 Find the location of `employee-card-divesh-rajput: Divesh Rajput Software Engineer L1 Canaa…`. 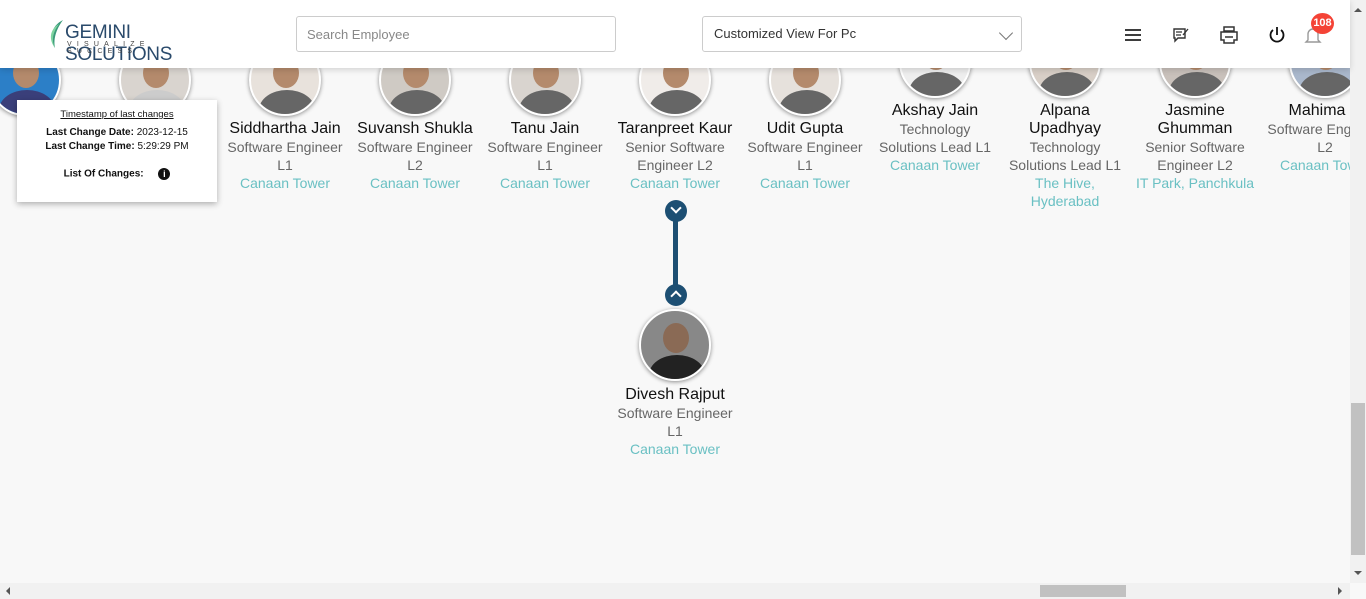

employee-card-divesh-rajput: Divesh Rajput Software Engineer L1 Canaa… is located at coordinates (675, 383).